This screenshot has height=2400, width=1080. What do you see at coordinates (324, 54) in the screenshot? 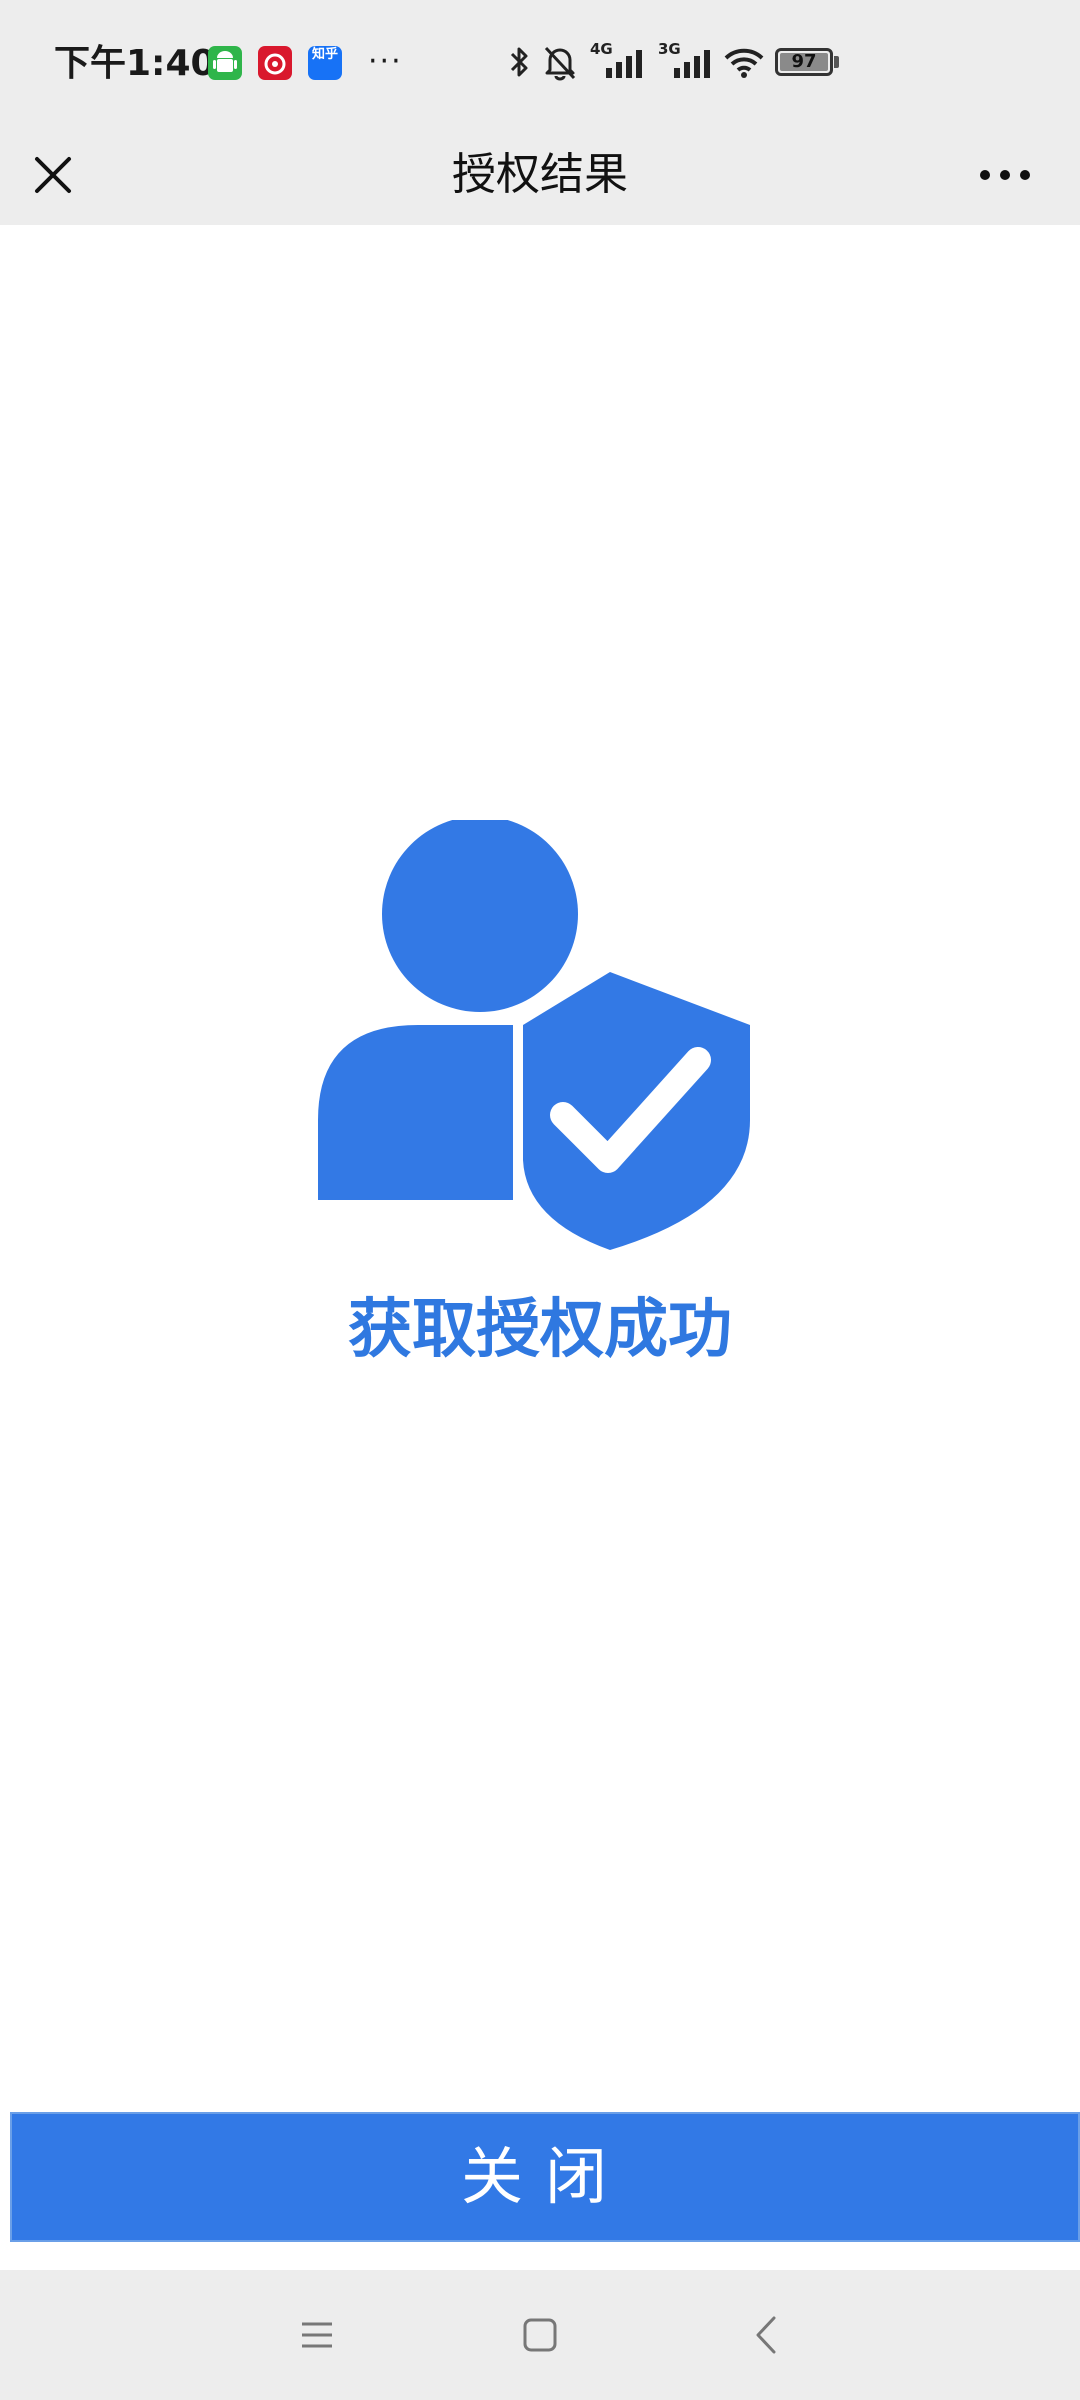
I see `zhihu-icon-label: 知乎` at bounding box center [324, 54].